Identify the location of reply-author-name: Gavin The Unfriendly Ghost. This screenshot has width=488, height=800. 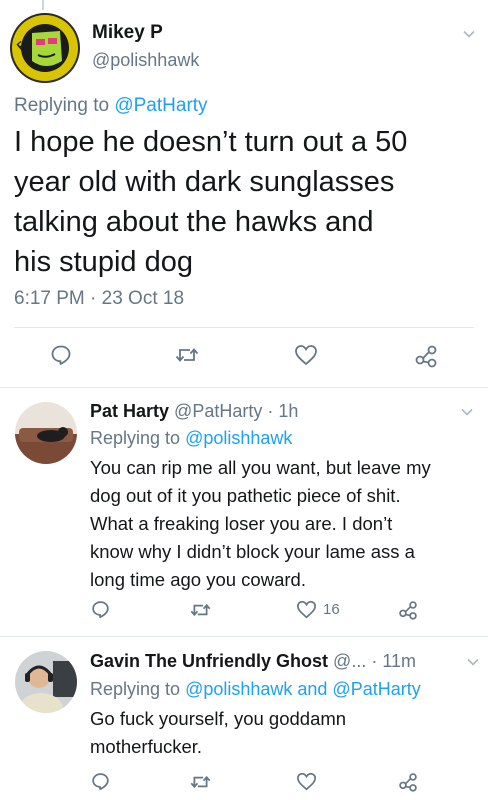
(209, 661).